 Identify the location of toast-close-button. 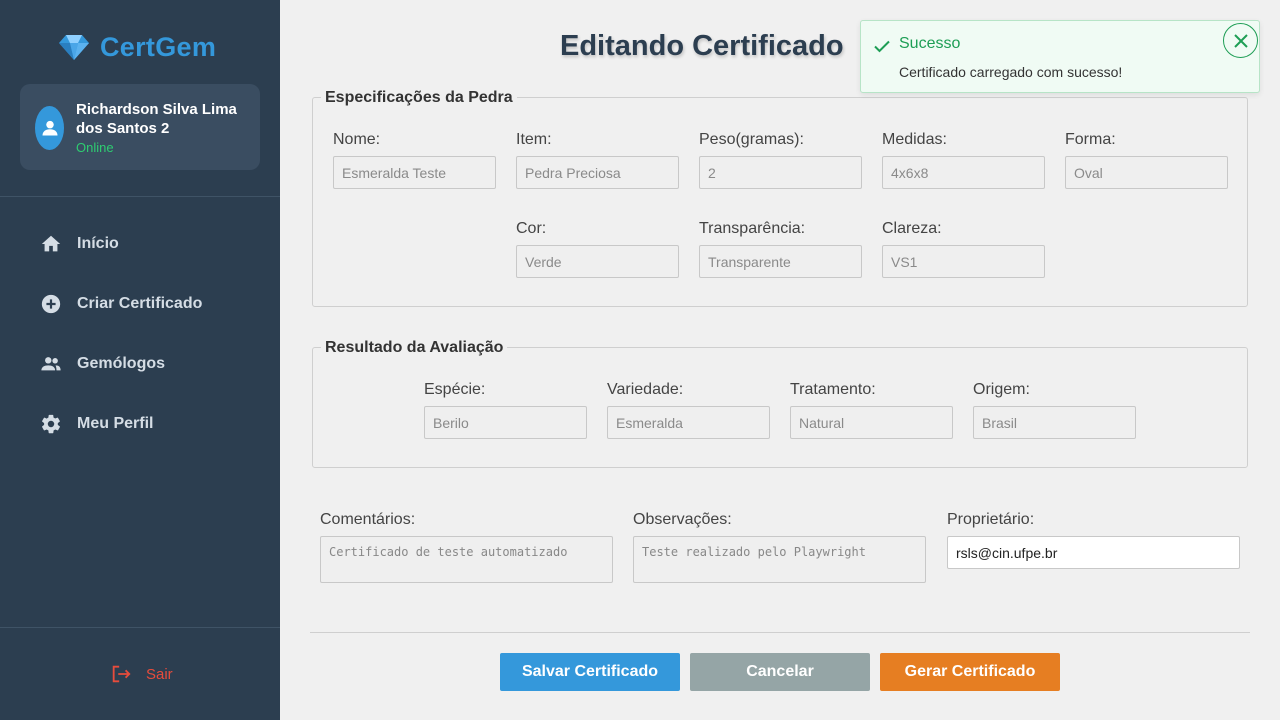
(1240, 40).